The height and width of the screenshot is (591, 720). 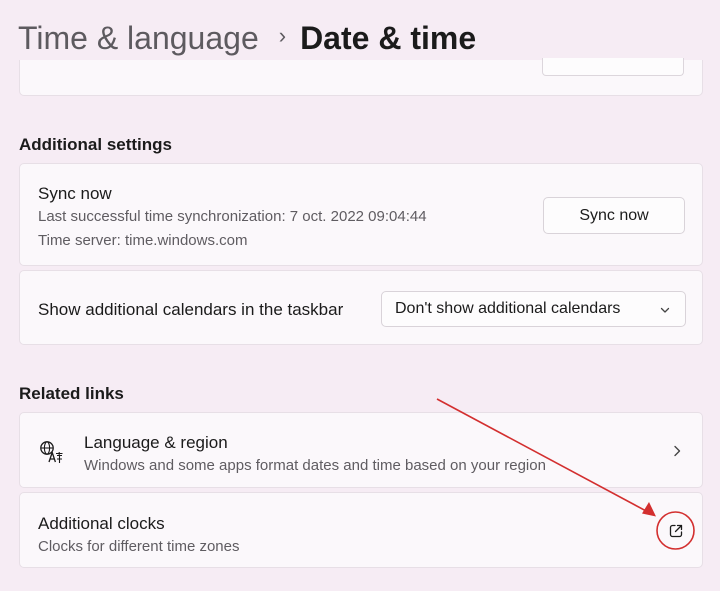 I want to click on previous-setting-card, so click(x=361, y=77).